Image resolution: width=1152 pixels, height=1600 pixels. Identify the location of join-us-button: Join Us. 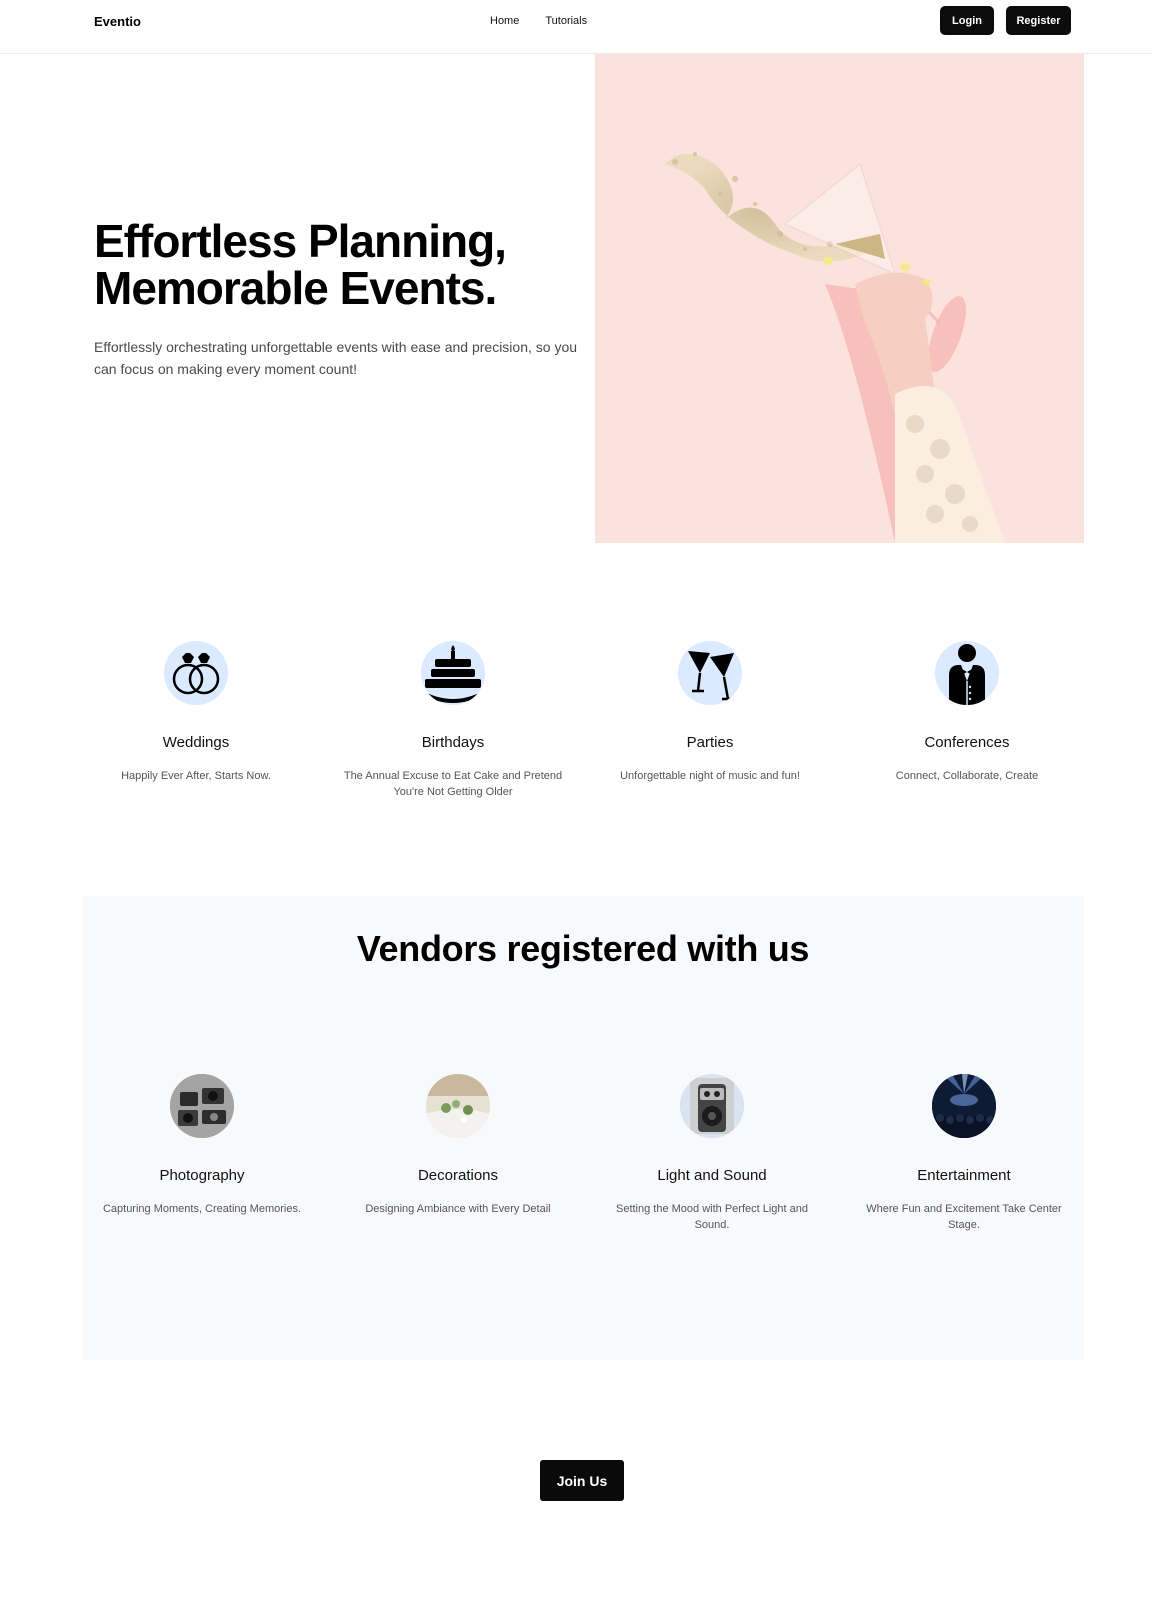
(582, 1480).